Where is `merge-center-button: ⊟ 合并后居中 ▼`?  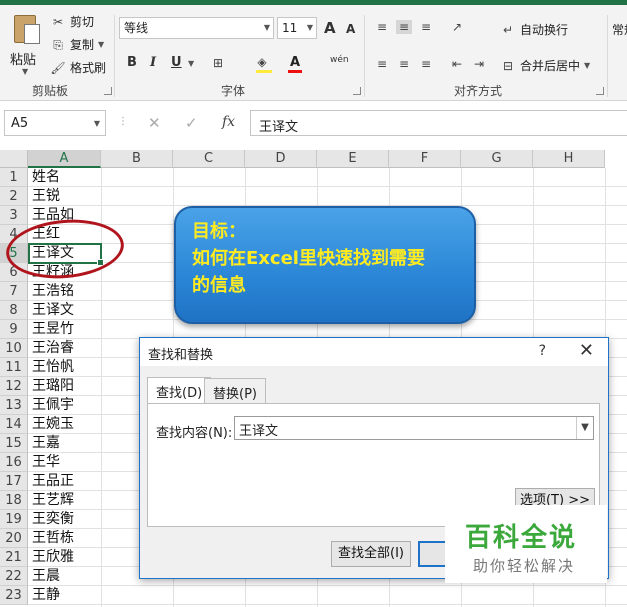 merge-center-button: ⊟ 合并后居中 ▼ is located at coordinates (545, 65).